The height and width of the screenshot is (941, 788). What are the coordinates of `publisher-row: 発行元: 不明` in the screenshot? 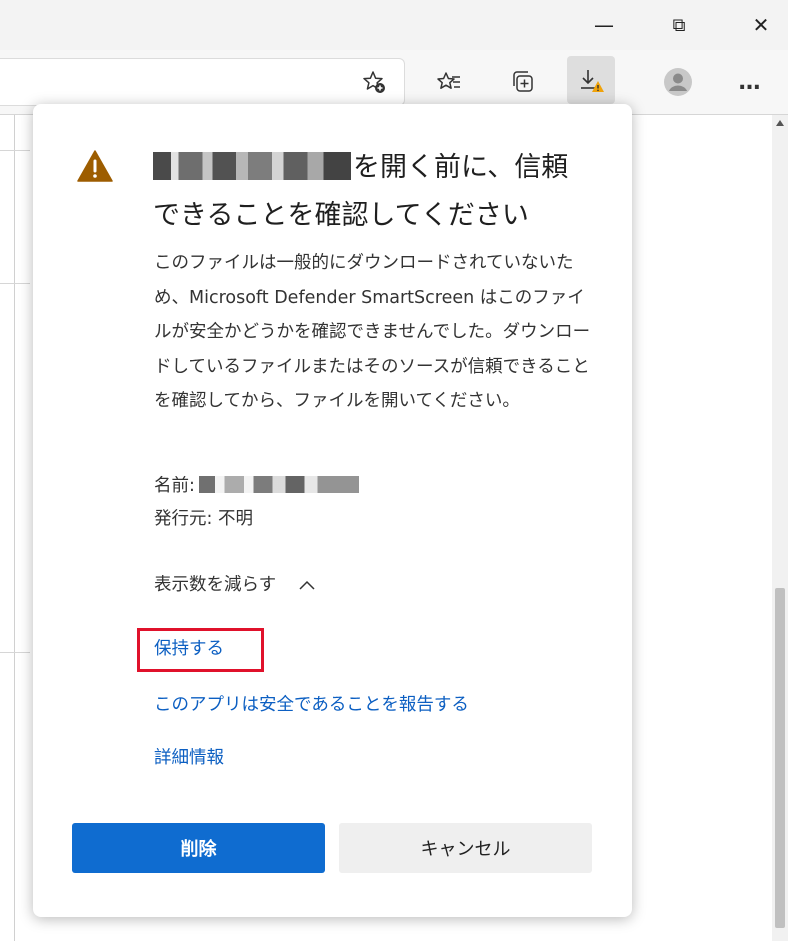 It's located at (203, 519).